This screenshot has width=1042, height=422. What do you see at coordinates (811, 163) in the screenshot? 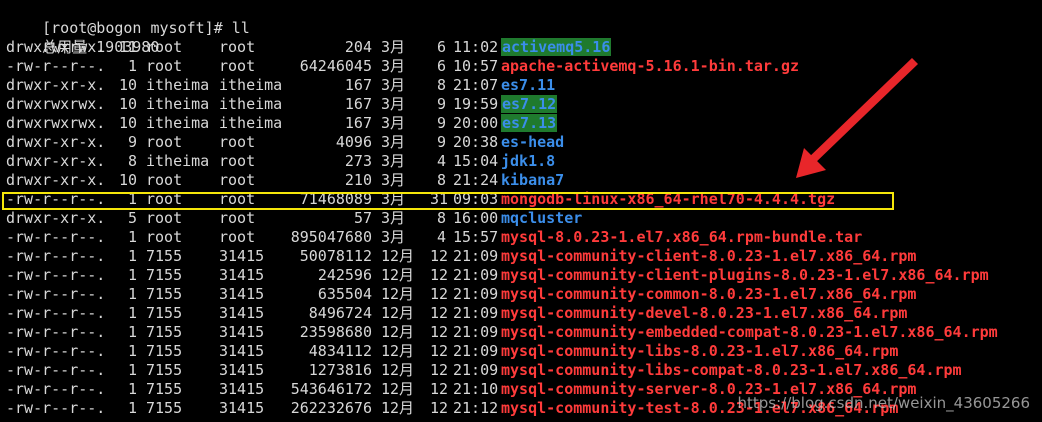
I see `arrow-head` at bounding box center [811, 163].